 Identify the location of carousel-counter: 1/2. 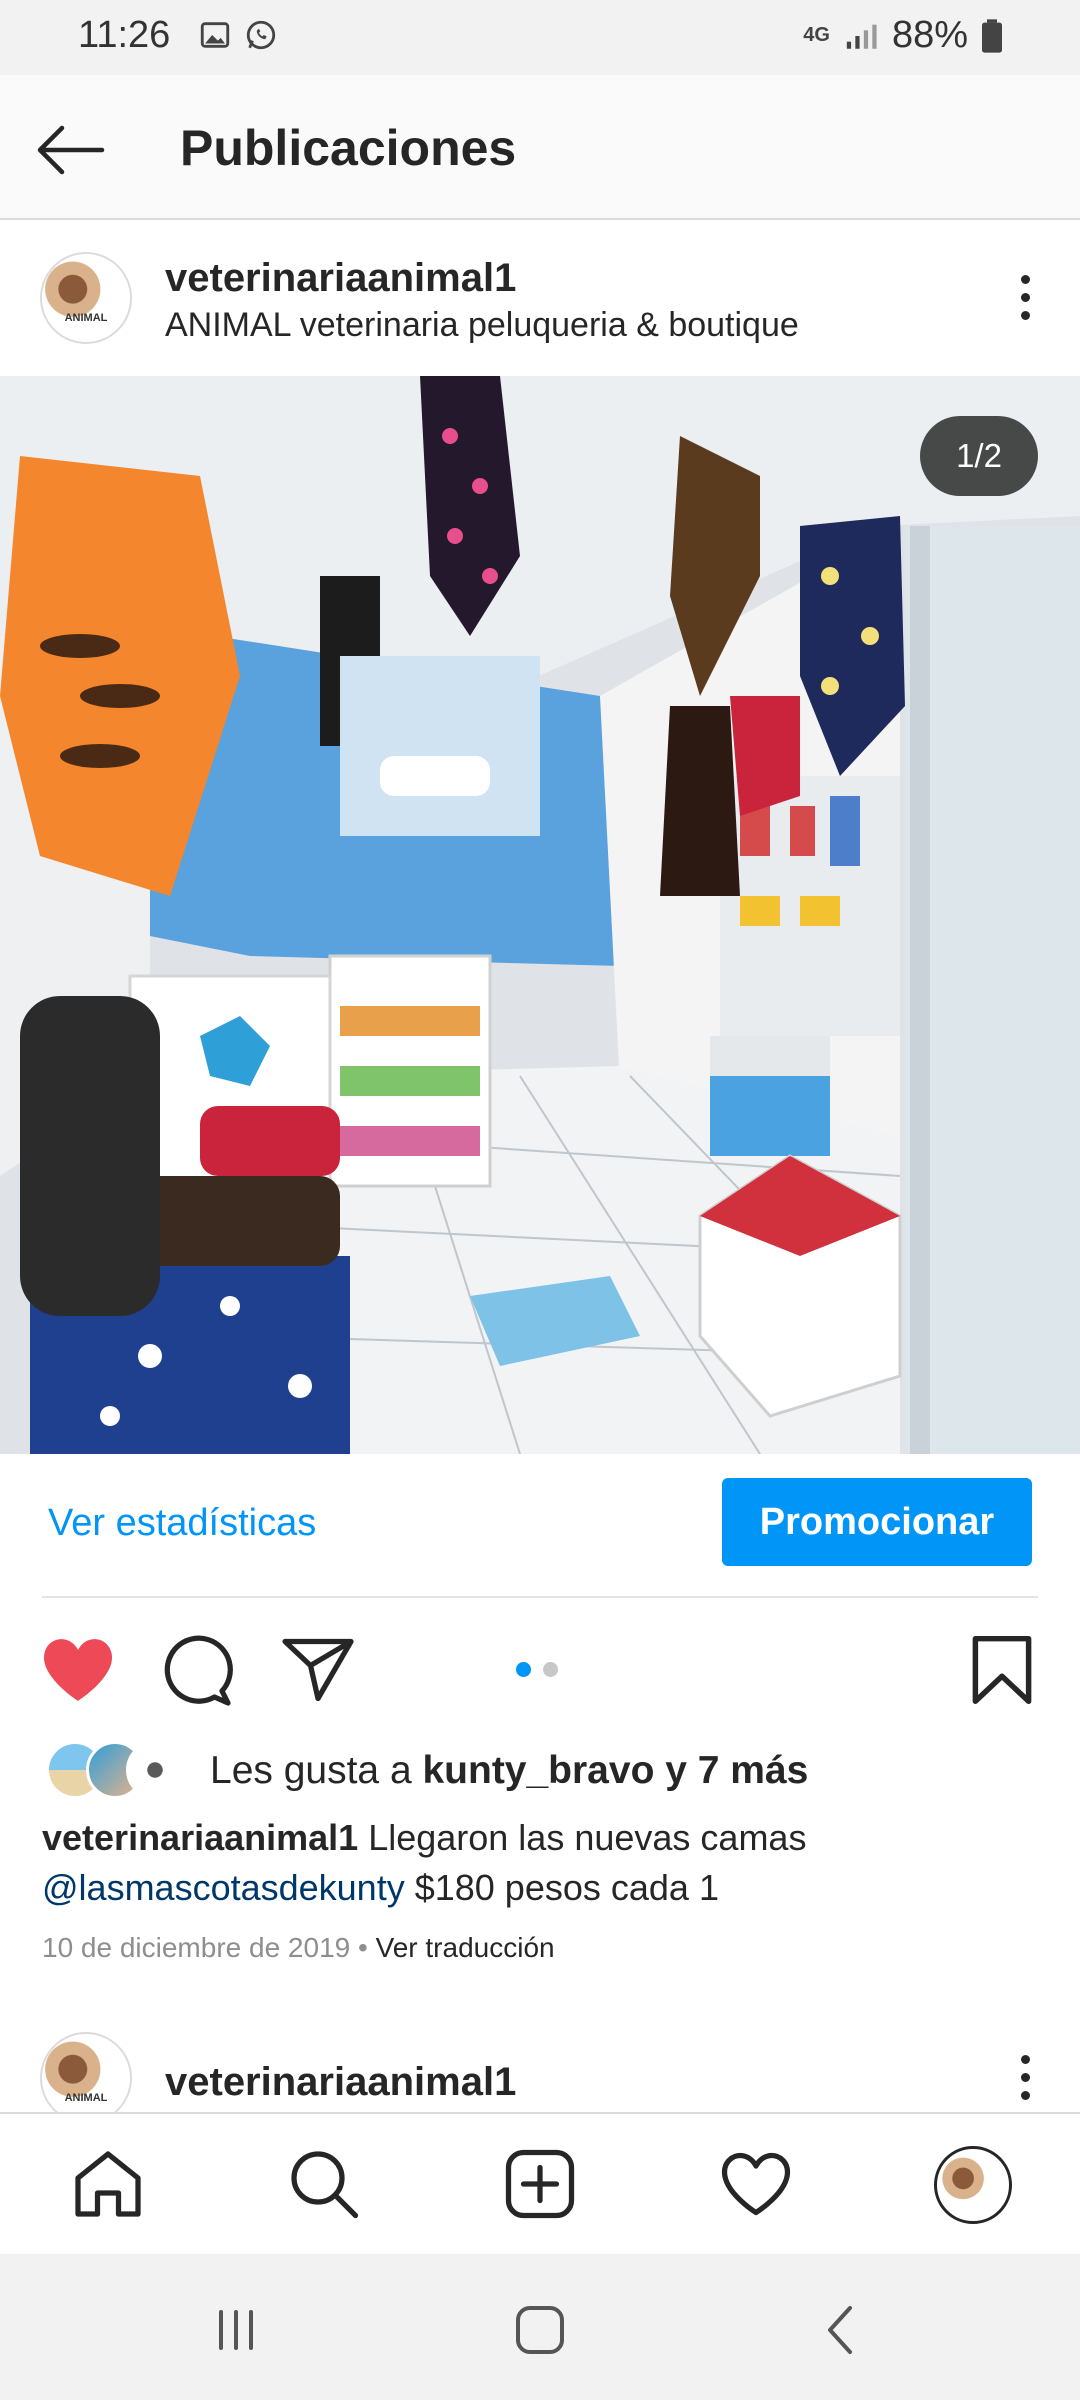
(979, 456).